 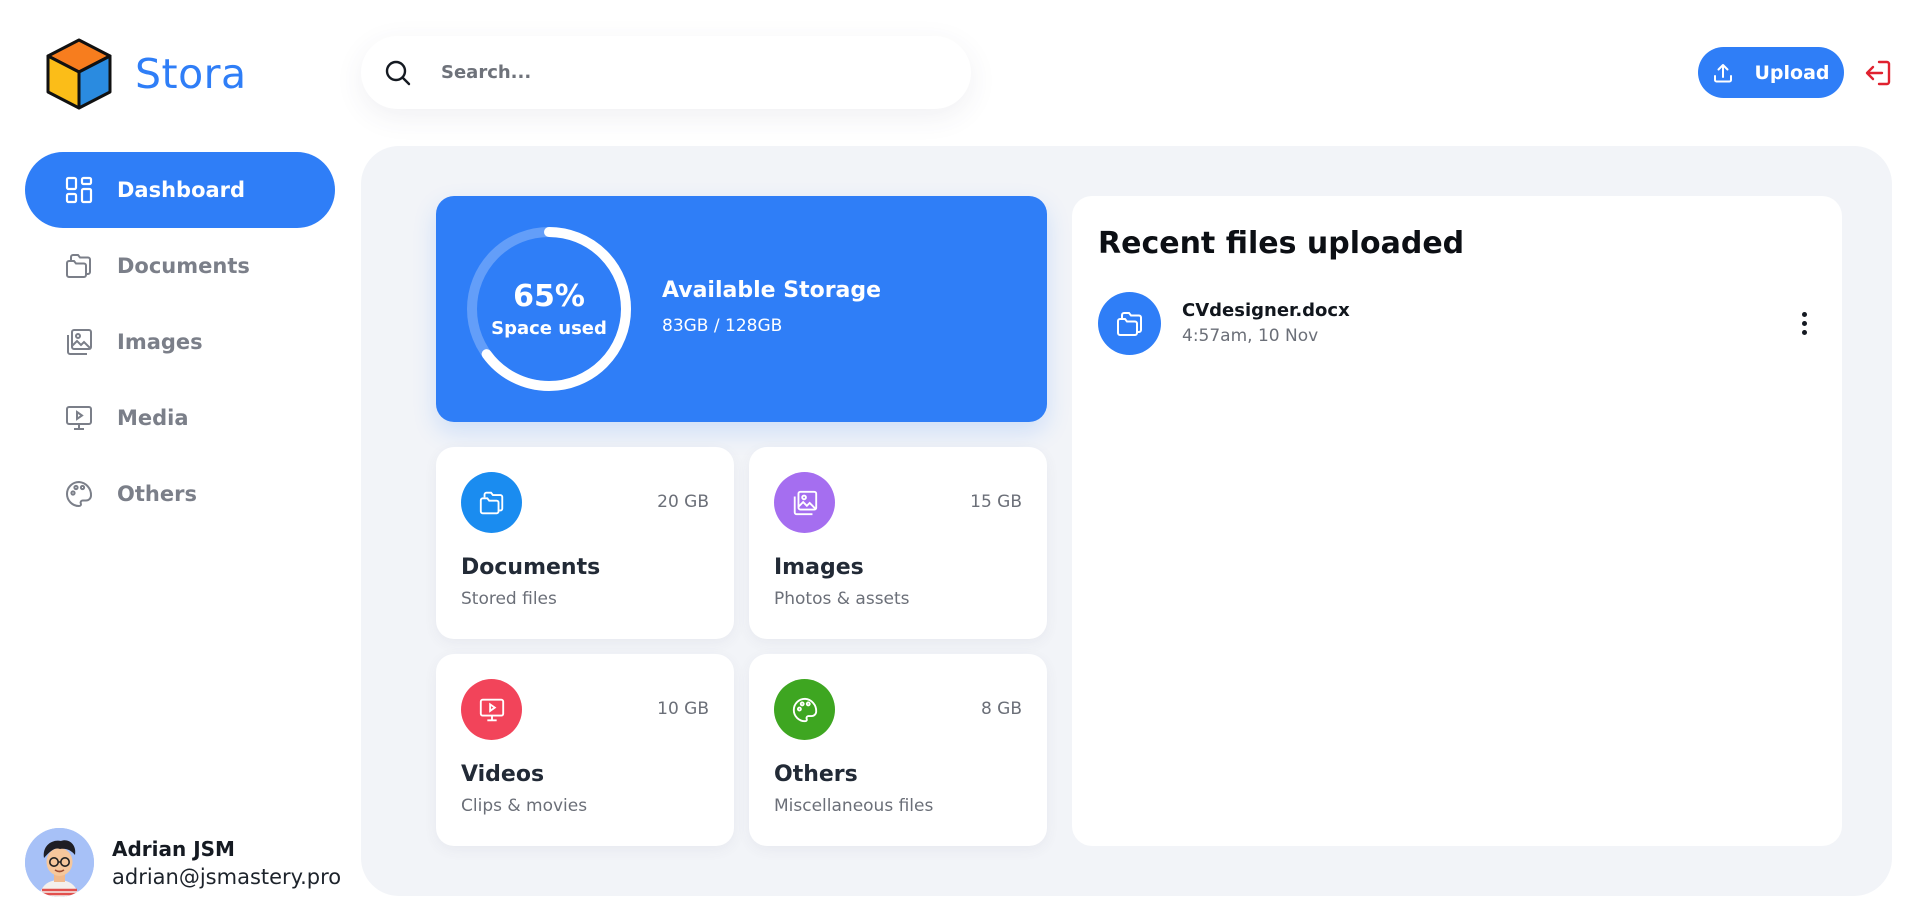 I want to click on media-icon, so click(x=79, y=418).